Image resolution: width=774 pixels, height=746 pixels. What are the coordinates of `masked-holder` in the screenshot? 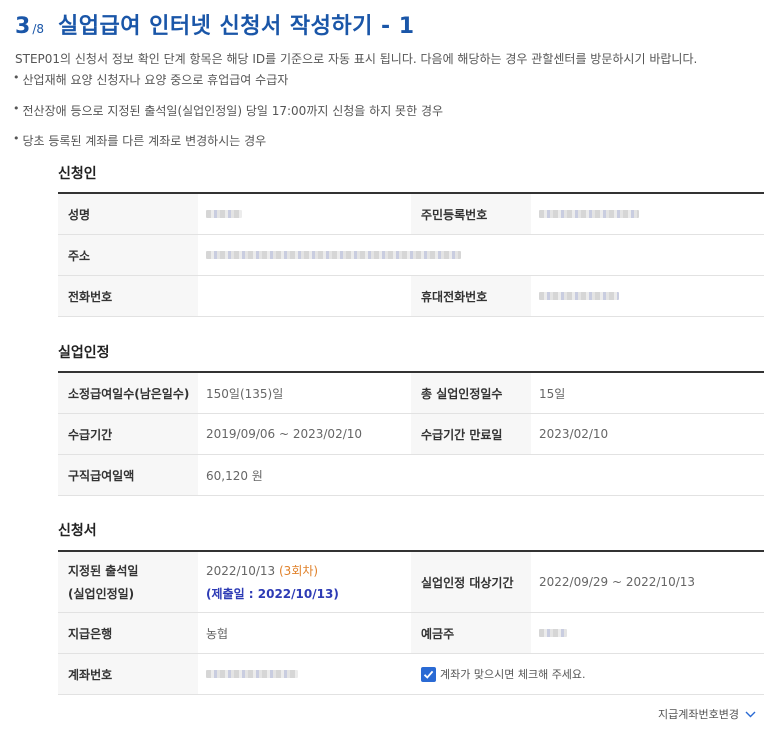 It's located at (553, 633).